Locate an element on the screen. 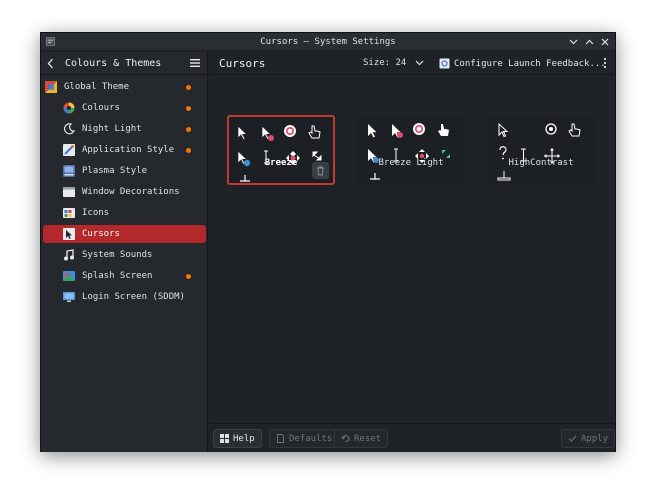 The image size is (656, 500). sidebar-item-label: Global Theme is located at coordinates (97, 87).